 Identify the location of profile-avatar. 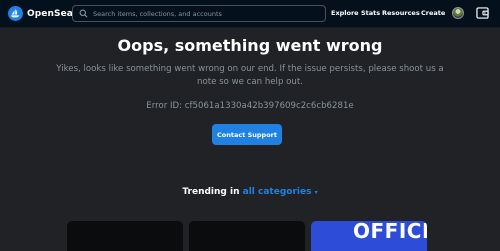
(458, 13).